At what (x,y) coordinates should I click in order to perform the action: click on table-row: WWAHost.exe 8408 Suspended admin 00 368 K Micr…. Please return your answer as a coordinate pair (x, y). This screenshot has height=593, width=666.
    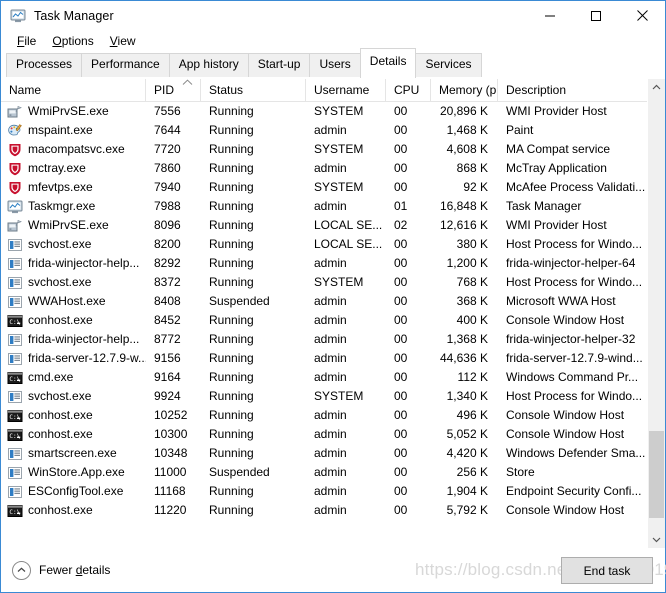
    Looking at the image, I should click on (333, 301).